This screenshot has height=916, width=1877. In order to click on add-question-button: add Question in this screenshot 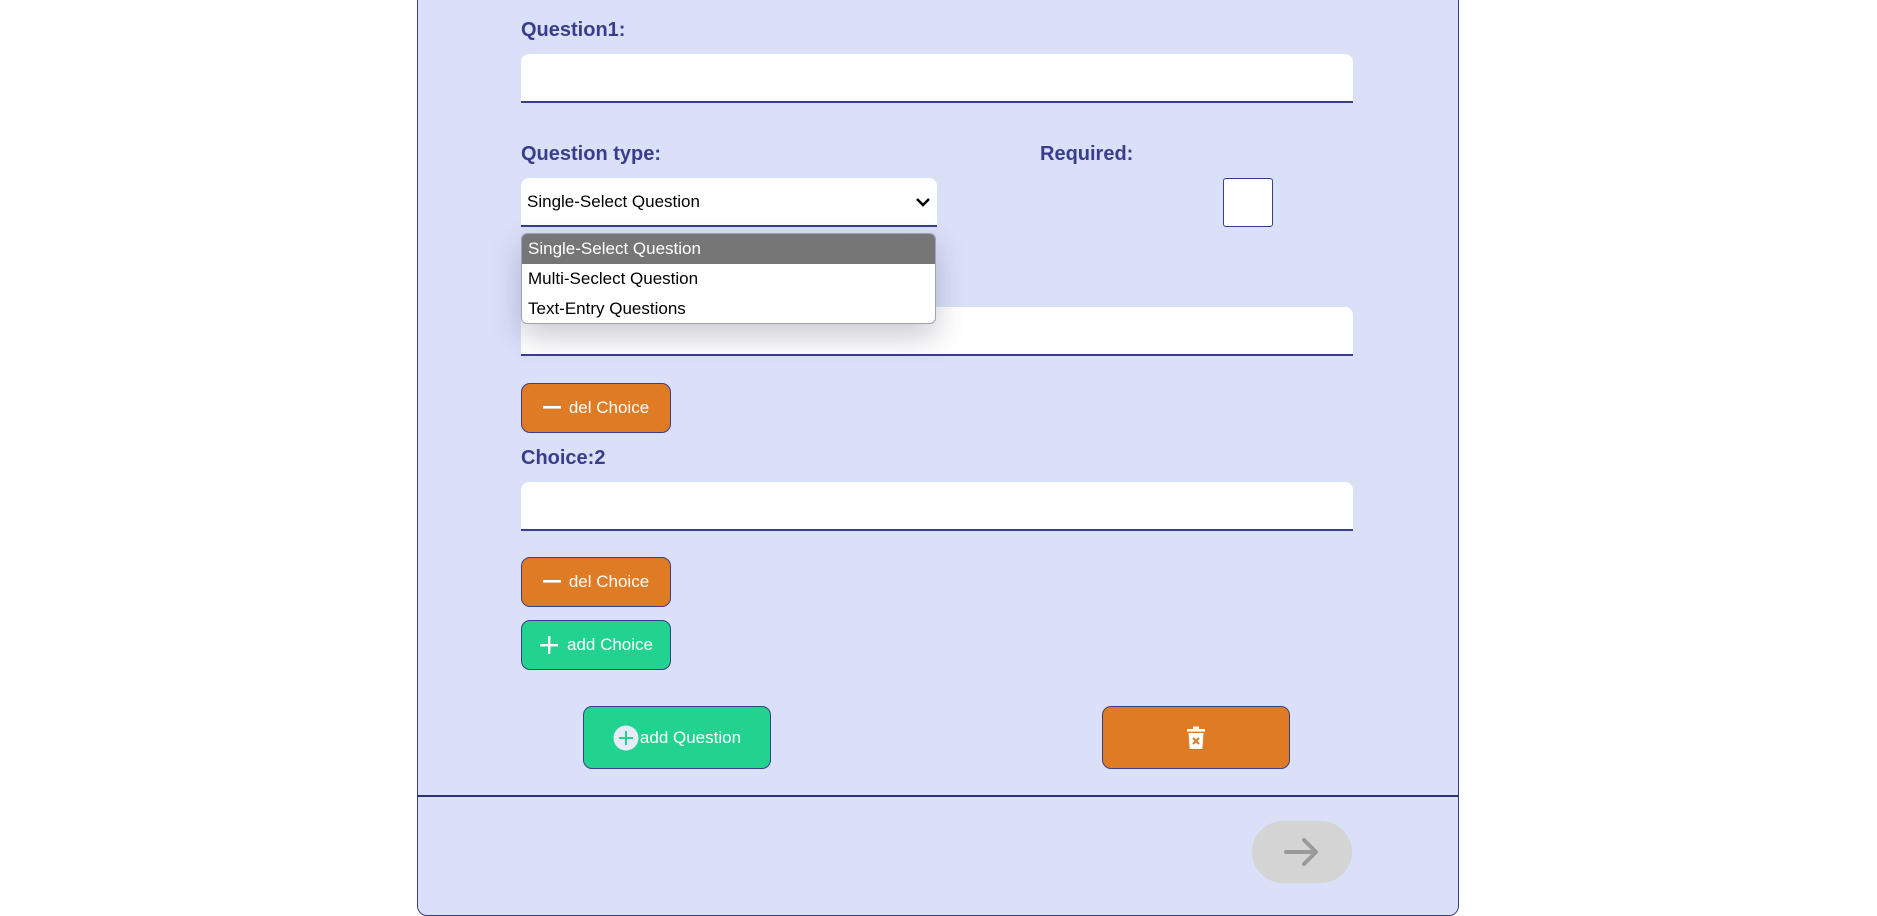, I will do `click(677, 737)`.